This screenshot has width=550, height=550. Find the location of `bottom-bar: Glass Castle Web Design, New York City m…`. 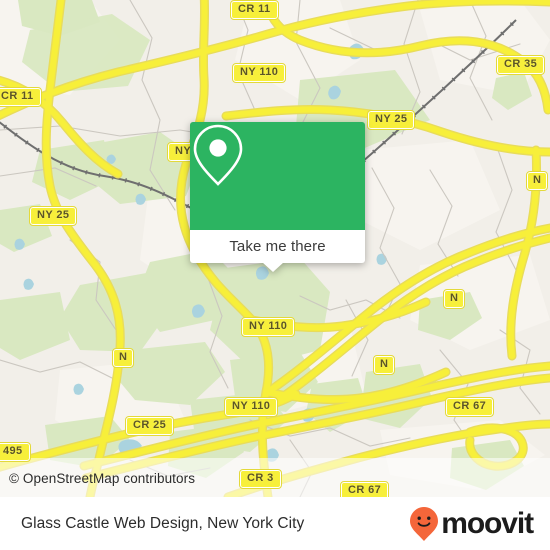

bottom-bar: Glass Castle Web Design, New York City m… is located at coordinates (275, 523).